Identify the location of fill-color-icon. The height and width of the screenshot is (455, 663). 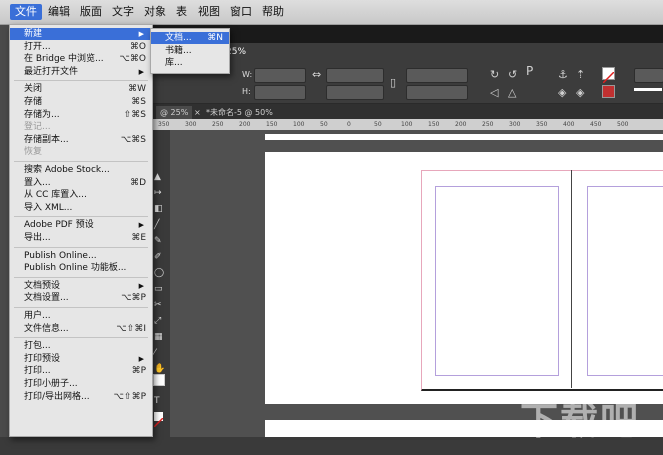
(159, 380).